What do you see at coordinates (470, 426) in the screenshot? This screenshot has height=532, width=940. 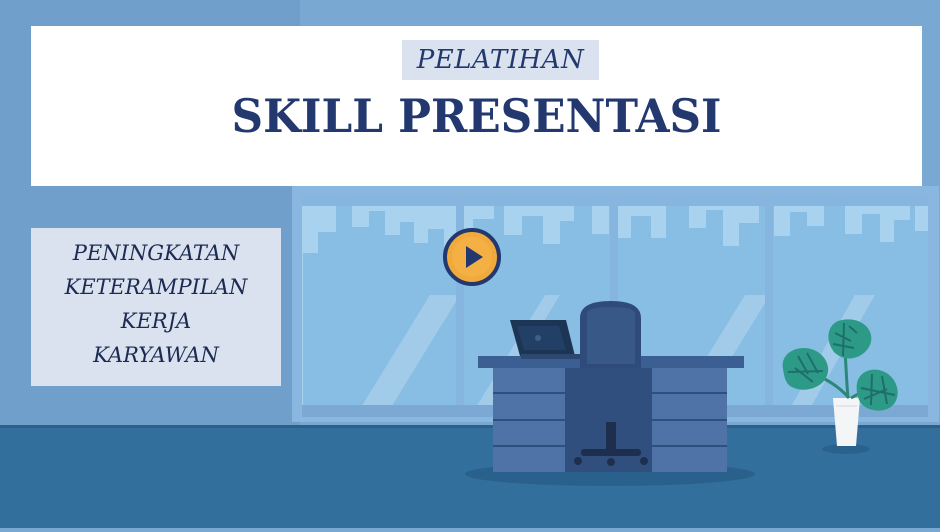 I see `baseboard` at bounding box center [470, 426].